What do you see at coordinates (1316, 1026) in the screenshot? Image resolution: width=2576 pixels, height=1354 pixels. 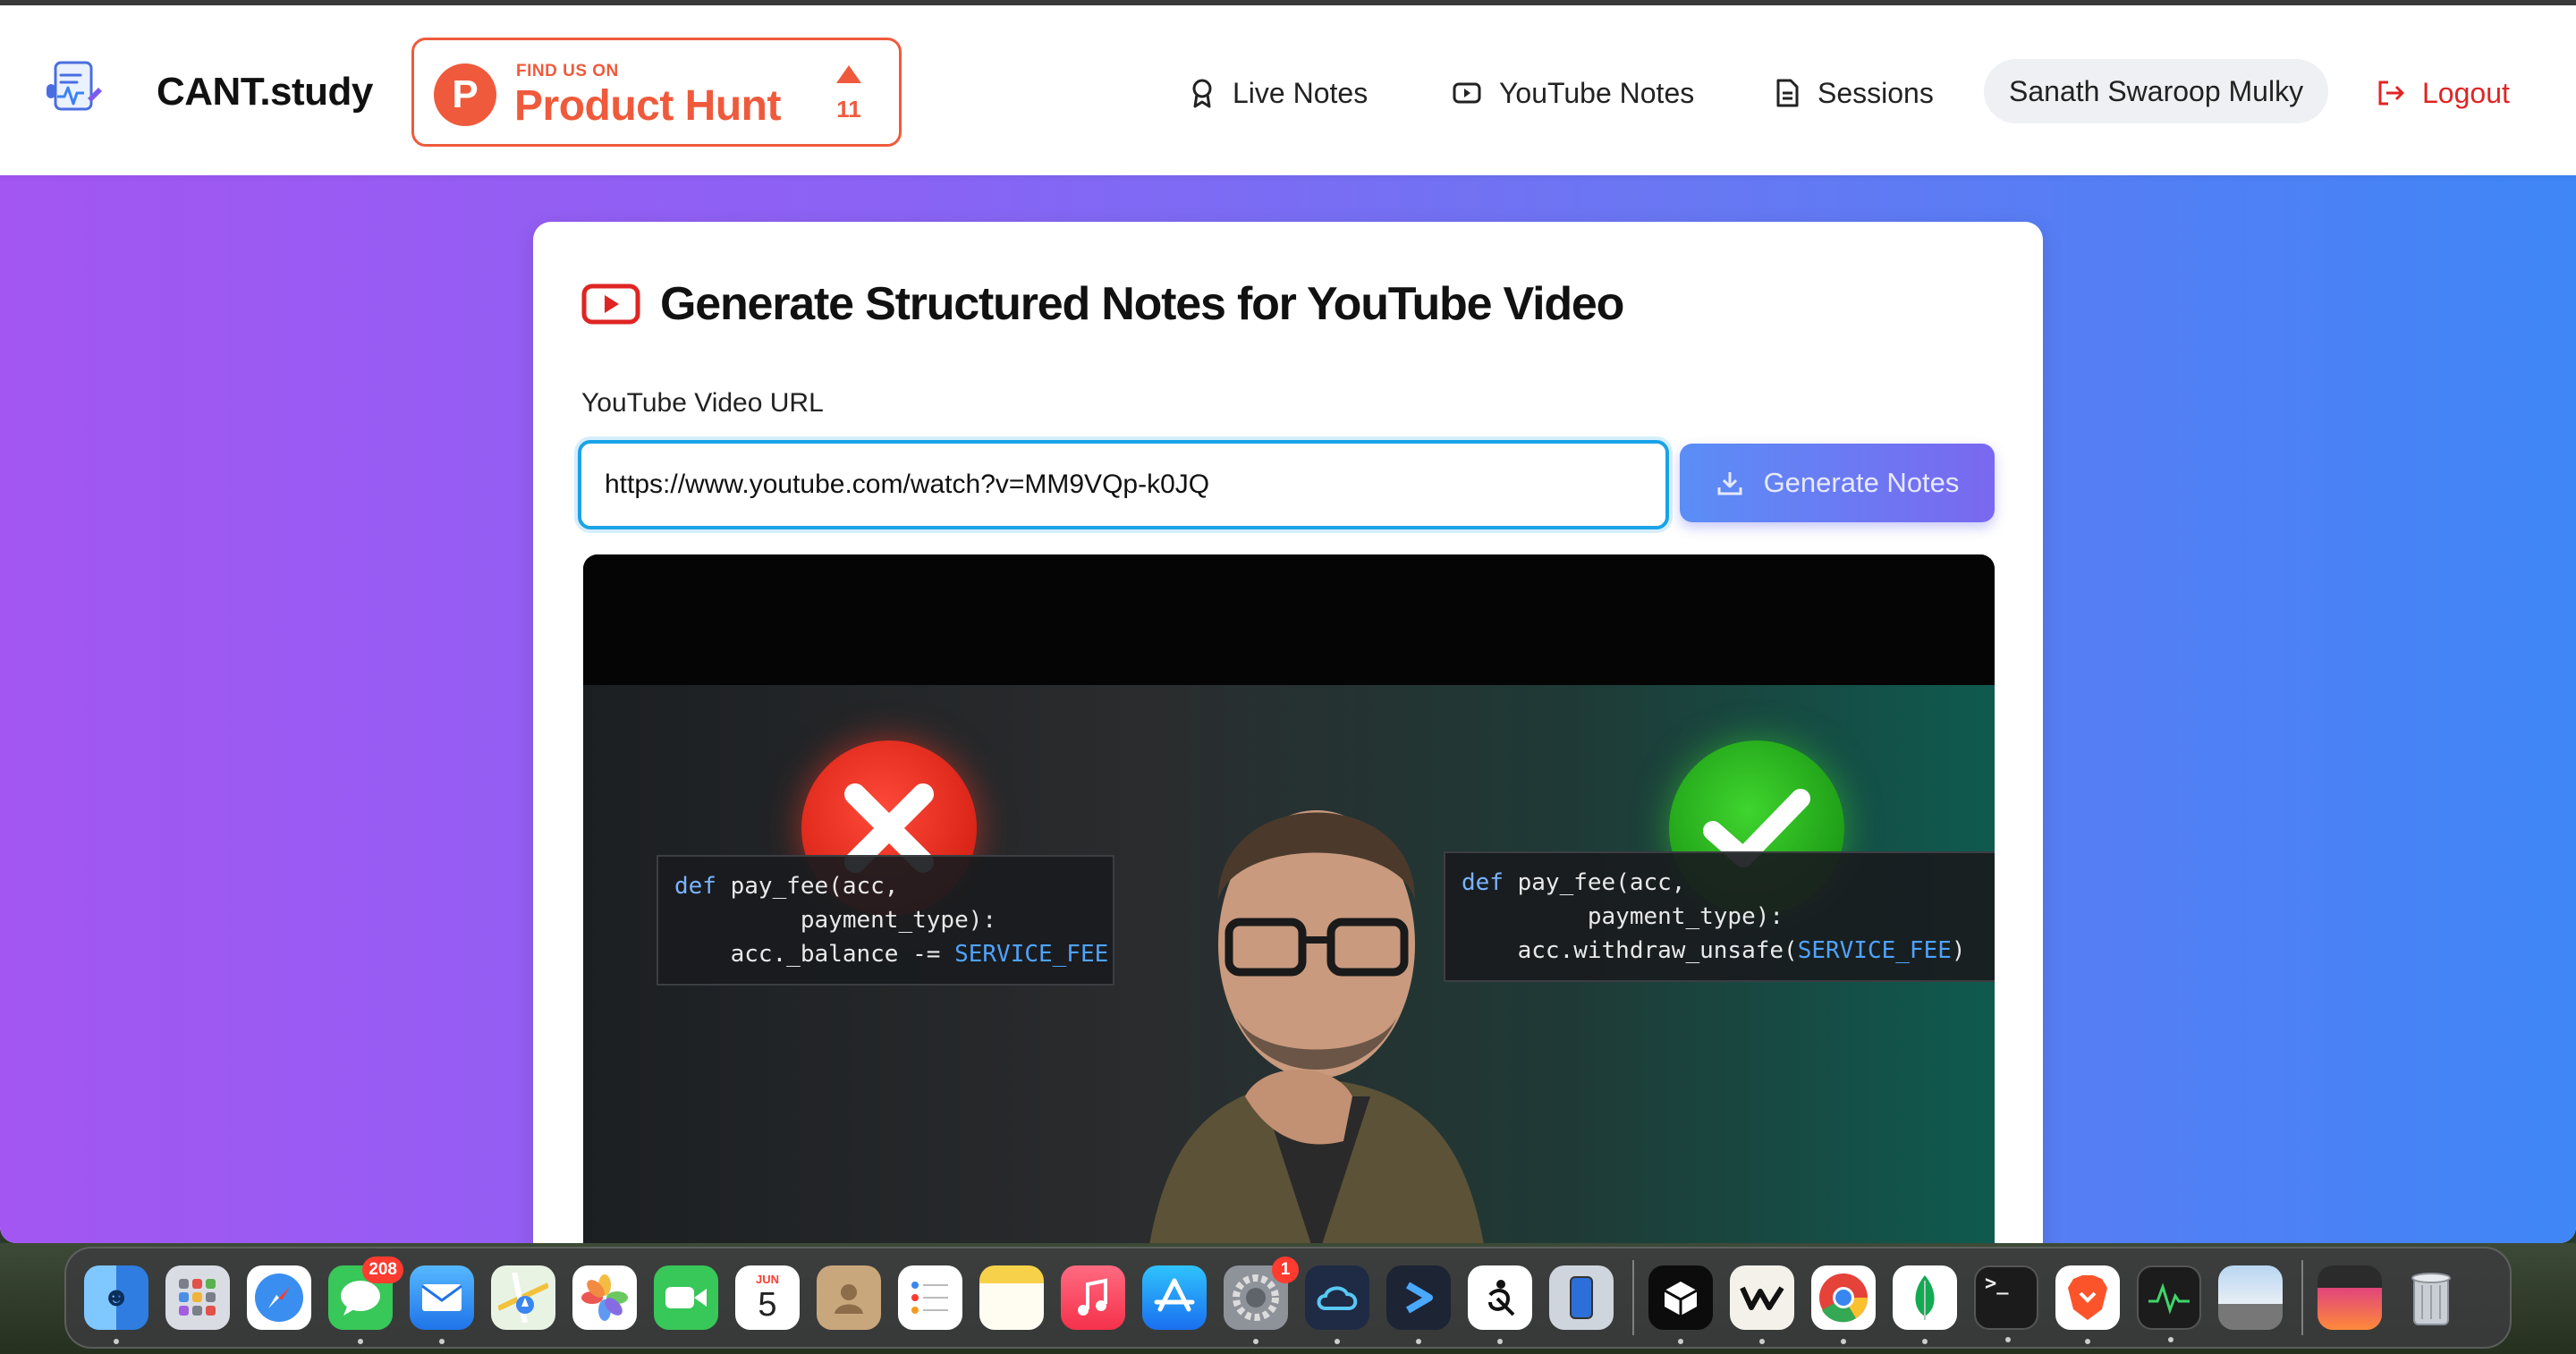 I see `presenter-image` at bounding box center [1316, 1026].